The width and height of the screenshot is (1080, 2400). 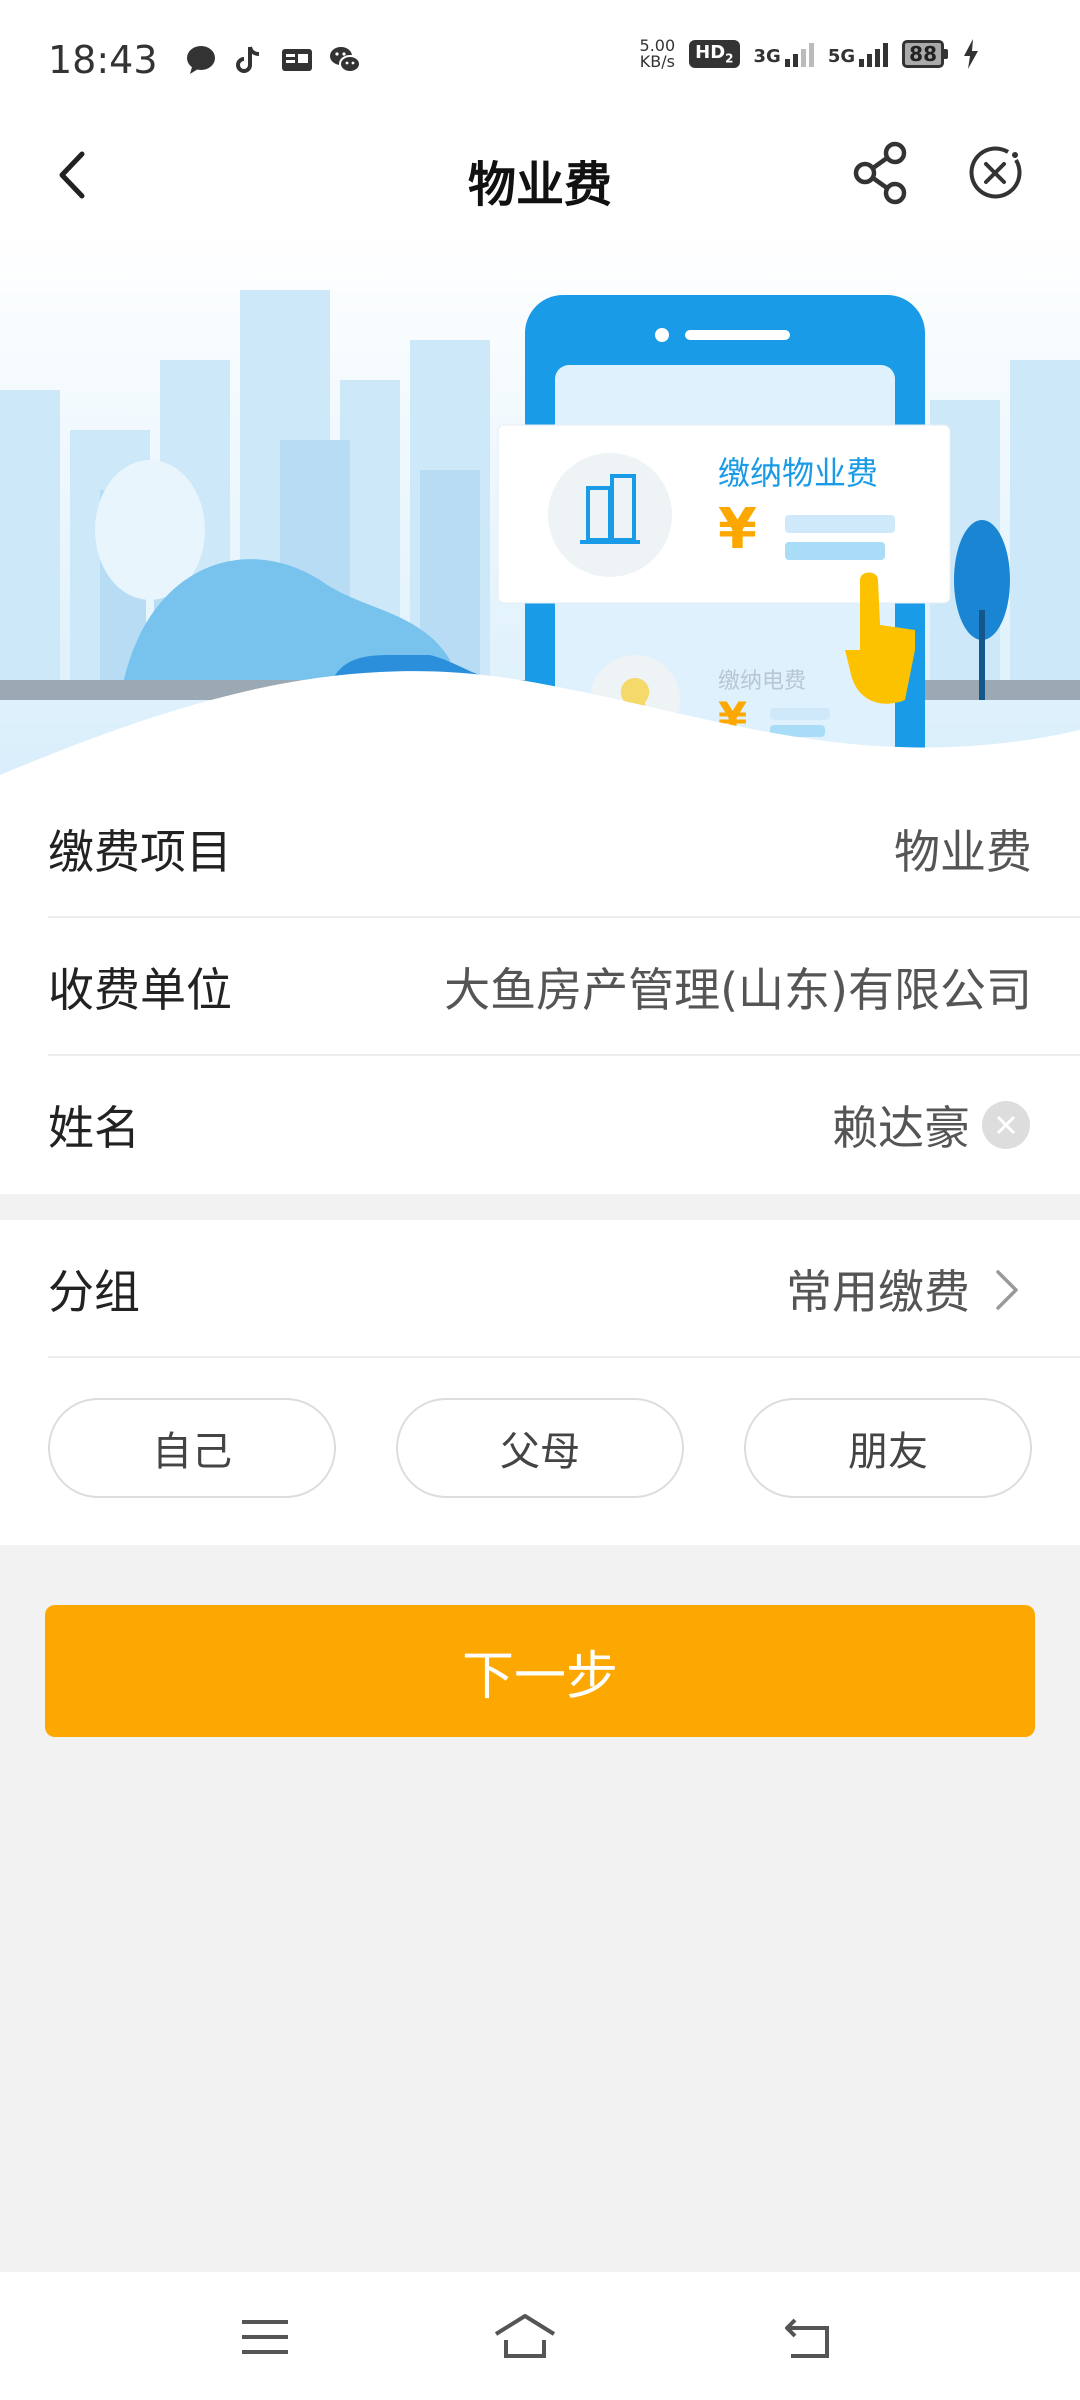 I want to click on system-status: 5.00 KB/s HD2 3G 5G 88, so click(x=810, y=54).